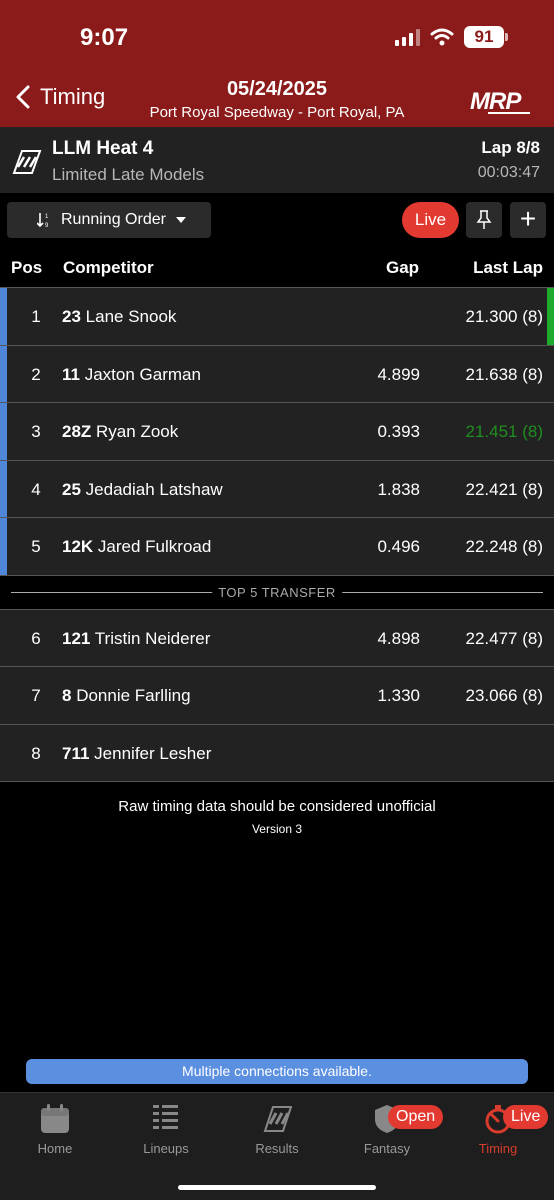  I want to click on pin-button, so click(484, 220).